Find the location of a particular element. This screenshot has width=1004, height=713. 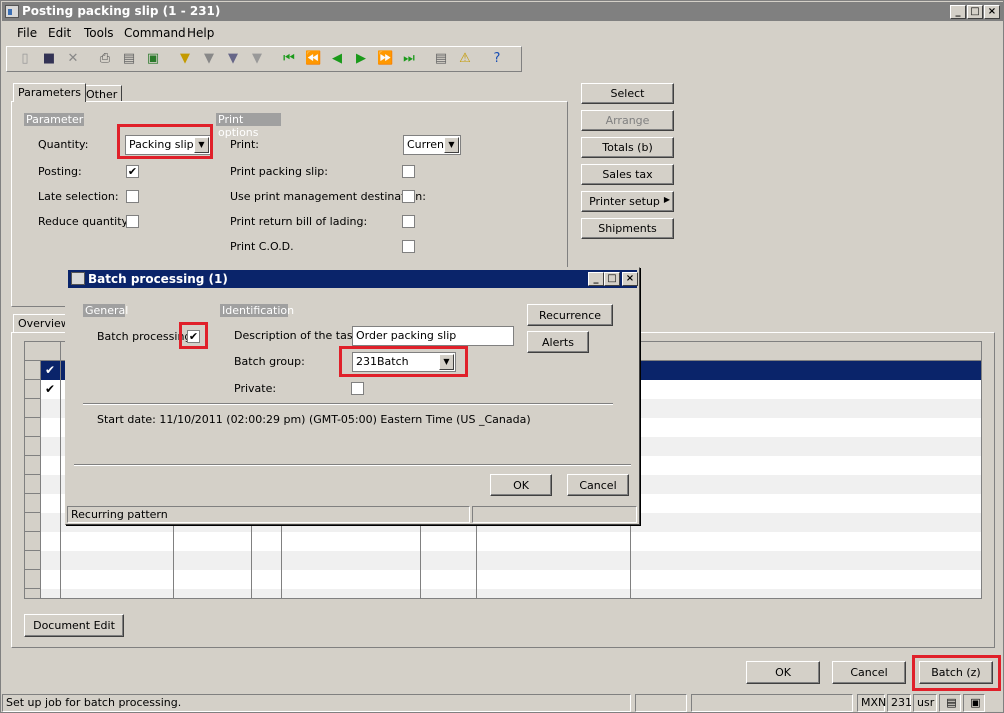

alert-icon: ⚠ is located at coordinates (465, 59).